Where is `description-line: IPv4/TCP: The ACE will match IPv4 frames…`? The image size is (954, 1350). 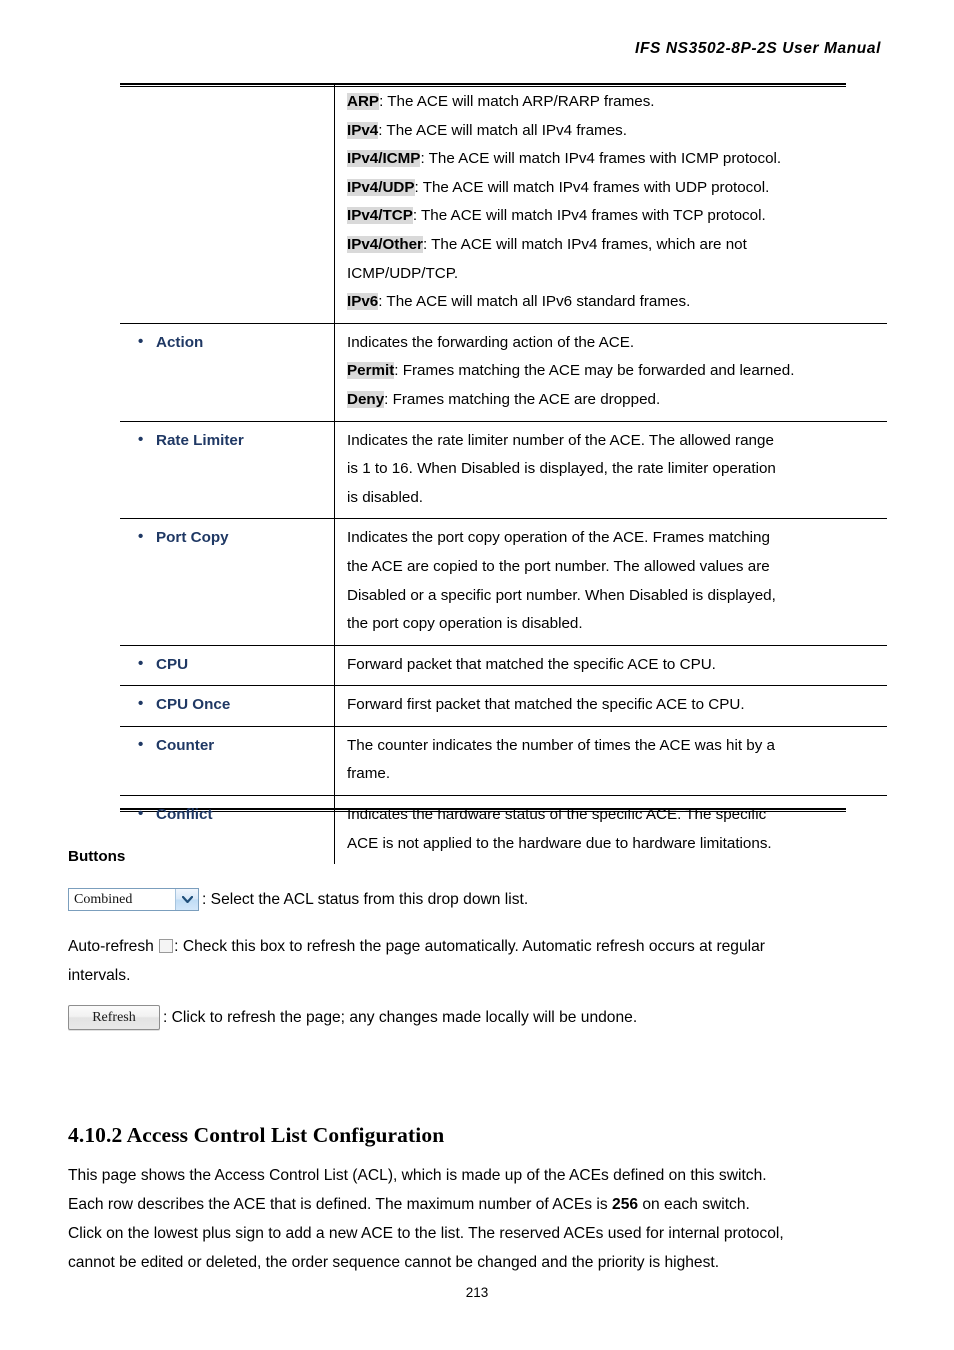 description-line: IPv4/TCP: The ACE will match IPv4 frames… is located at coordinates (614, 216).